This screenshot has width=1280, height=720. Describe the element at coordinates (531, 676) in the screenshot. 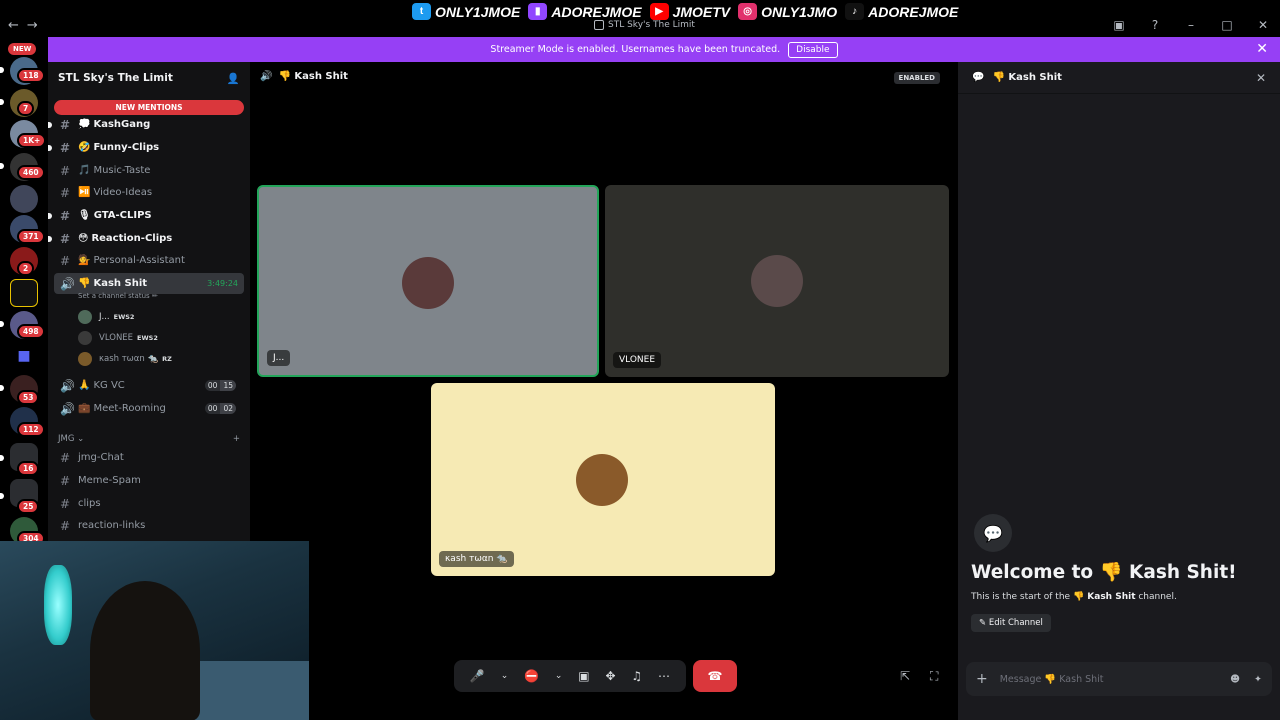

I see `camera-off-icon: ⛔` at that location.